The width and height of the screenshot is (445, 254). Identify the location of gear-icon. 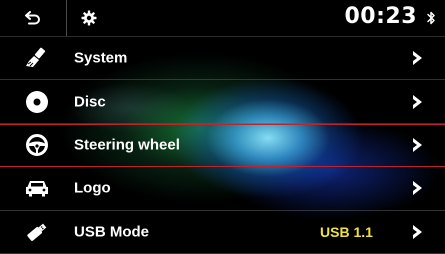
(89, 18).